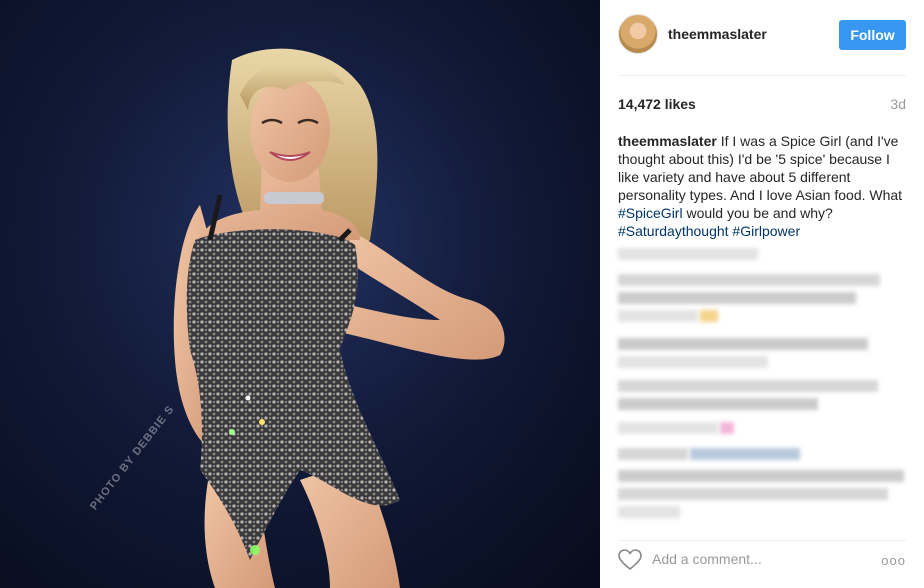  I want to click on header-divider, so click(762, 75).